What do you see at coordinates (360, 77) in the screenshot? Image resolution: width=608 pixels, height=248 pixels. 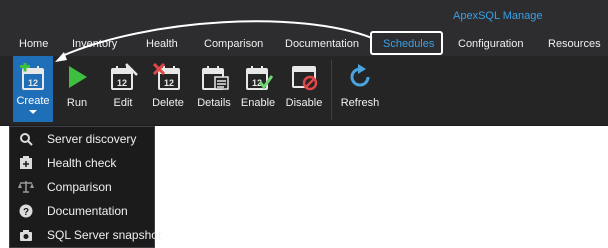 I see `refresh-icon` at bounding box center [360, 77].